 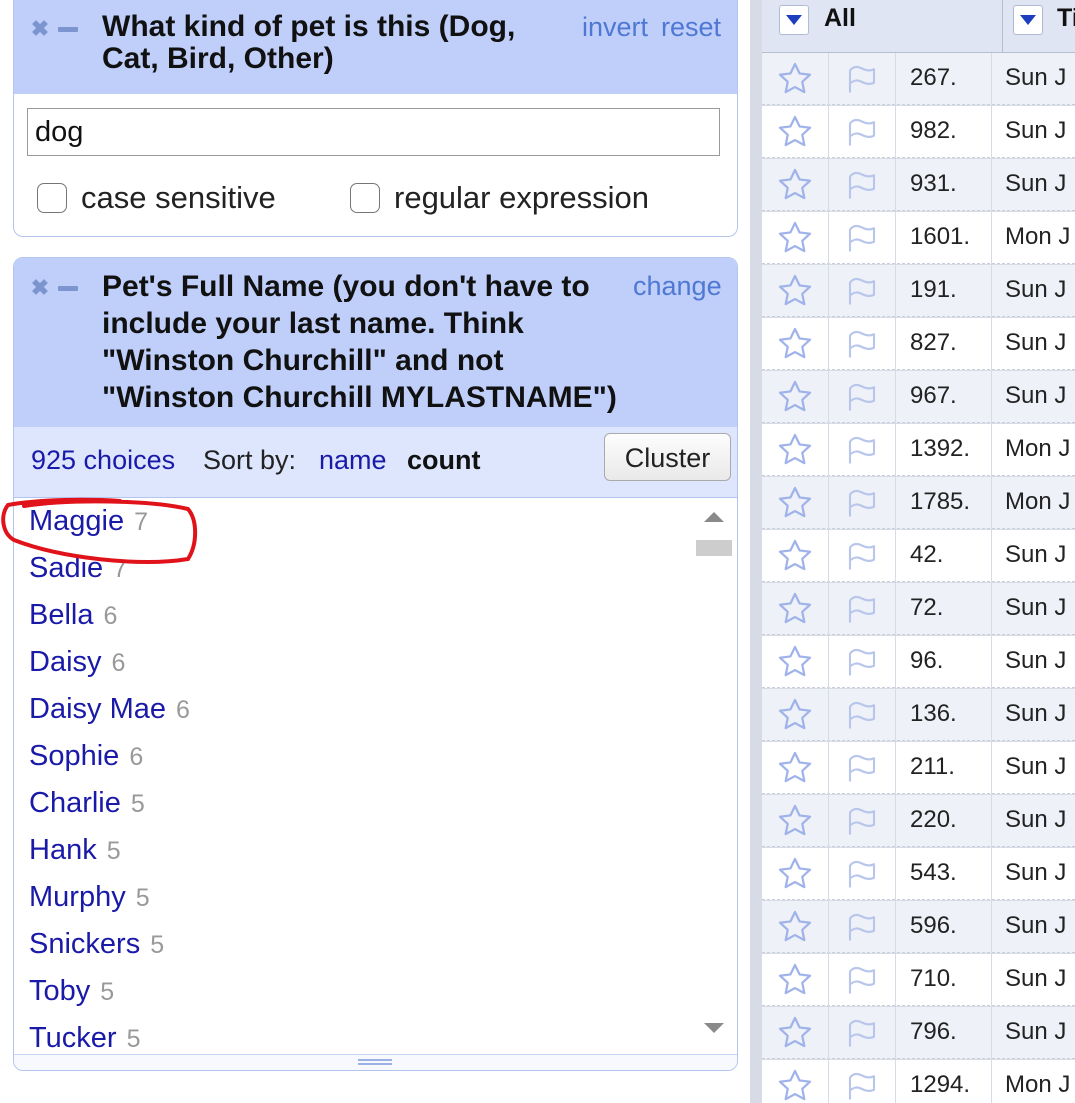 I want to click on regex-checkbox, so click(x=365, y=198).